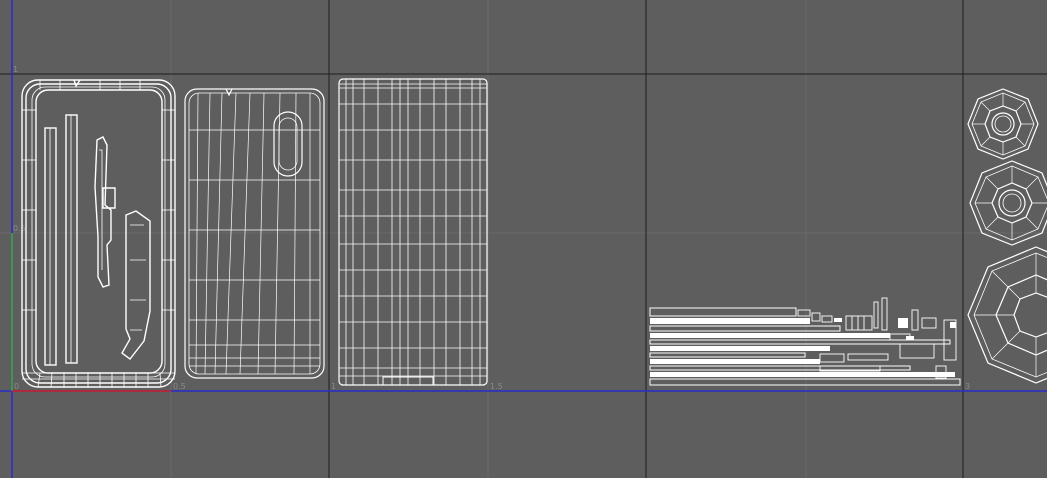 Image resolution: width=1047 pixels, height=478 pixels. Describe the element at coordinates (1003, 124) in the screenshot. I see `lens-ring-top` at that location.